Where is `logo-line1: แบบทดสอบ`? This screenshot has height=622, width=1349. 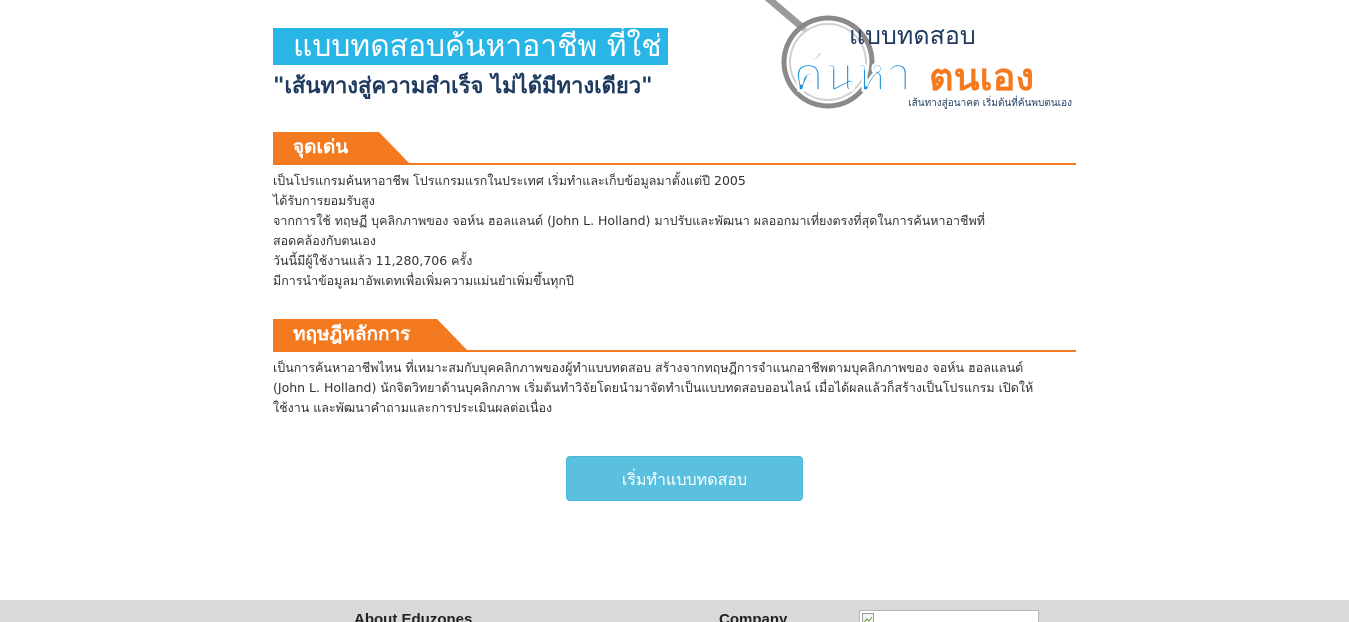 logo-line1: แบบทดสอบ is located at coordinates (912, 35).